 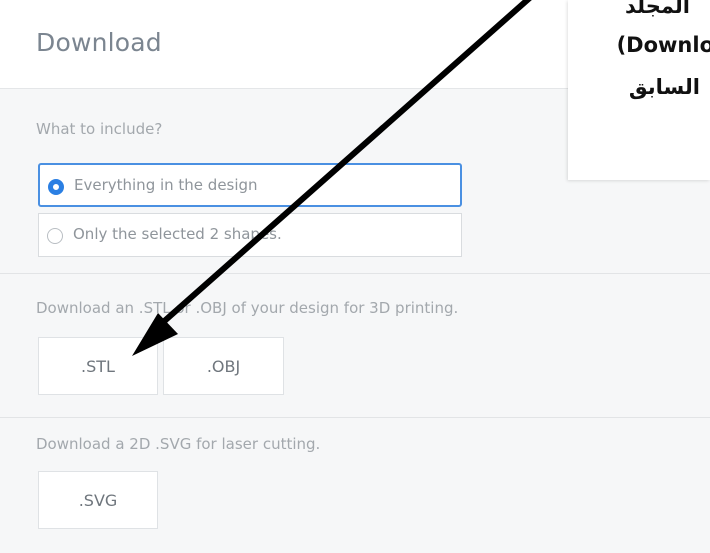 I want to click on stl-button: .STL, so click(x=98, y=366).